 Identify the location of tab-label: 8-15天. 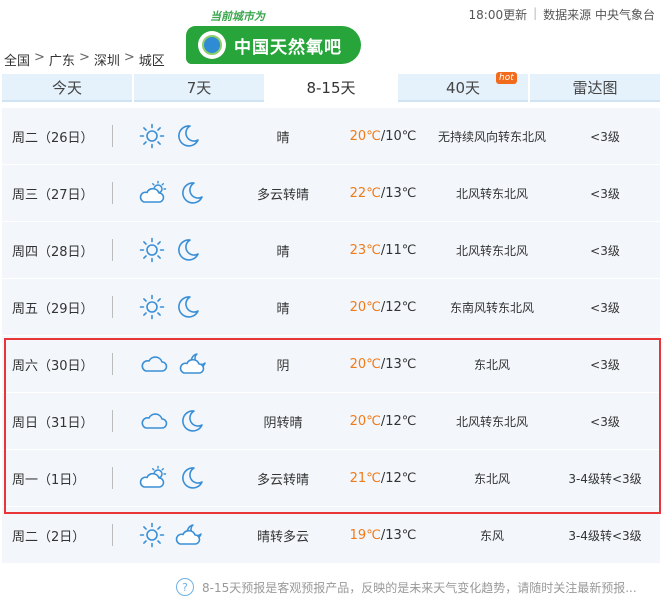
(331, 87).